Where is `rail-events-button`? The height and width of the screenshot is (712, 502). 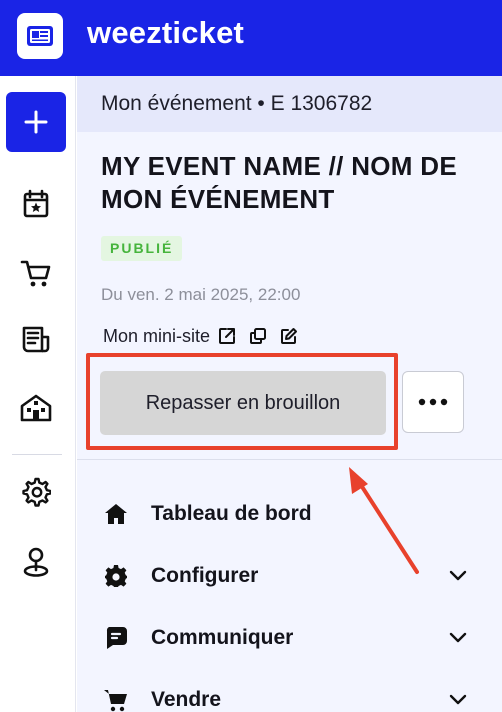
rail-events-button is located at coordinates (36, 204).